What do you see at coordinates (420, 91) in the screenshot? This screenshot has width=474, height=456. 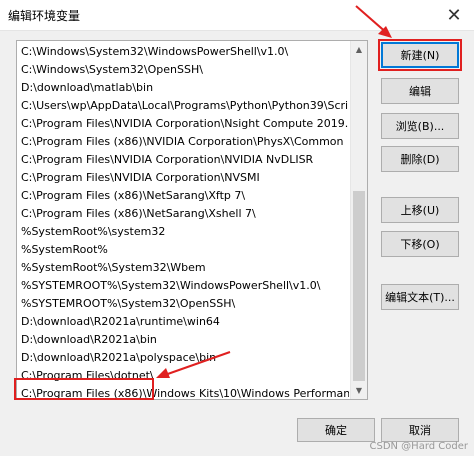 I see `edit-button: 编辑` at bounding box center [420, 91].